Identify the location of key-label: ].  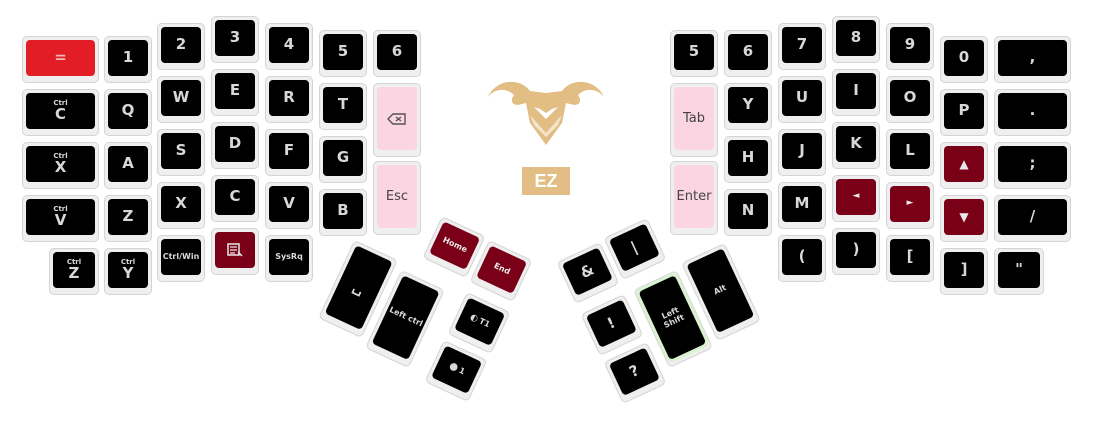
(964, 269).